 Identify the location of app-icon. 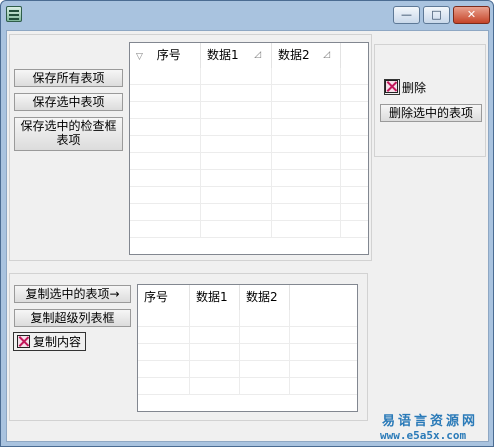
(14, 14).